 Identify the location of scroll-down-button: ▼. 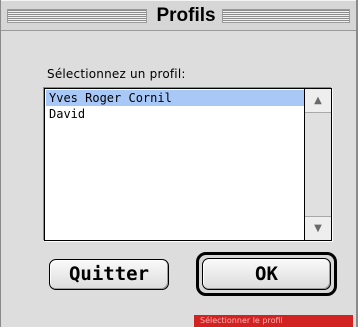
(318, 228).